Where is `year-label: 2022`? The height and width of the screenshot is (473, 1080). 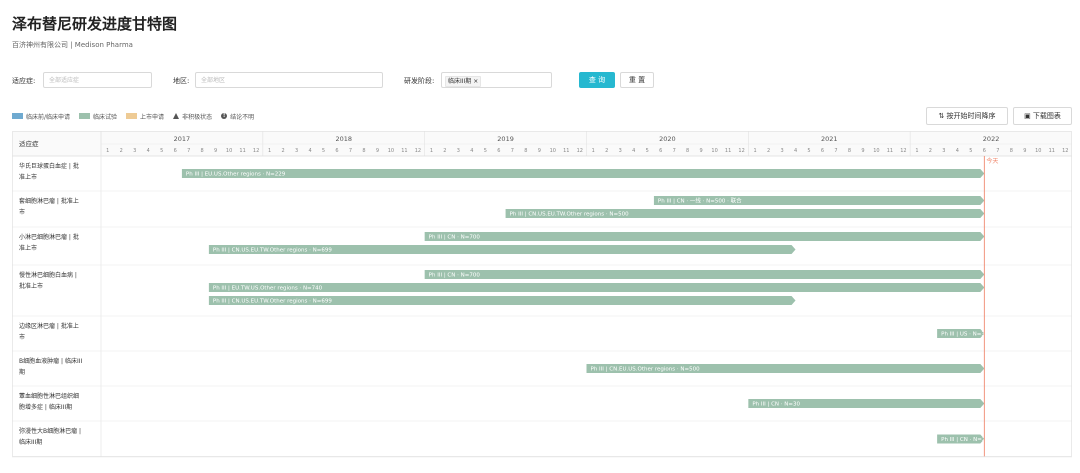
year-label: 2022 is located at coordinates (991, 139).